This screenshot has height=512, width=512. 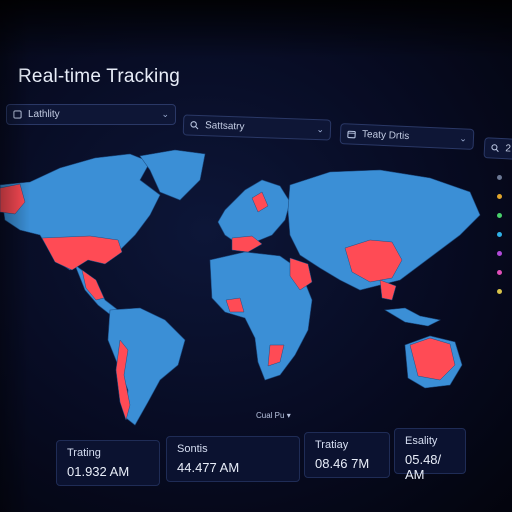 What do you see at coordinates (233, 459) in the screenshot?
I see `stat-card-2: Sontis 44.477 AM` at bounding box center [233, 459].